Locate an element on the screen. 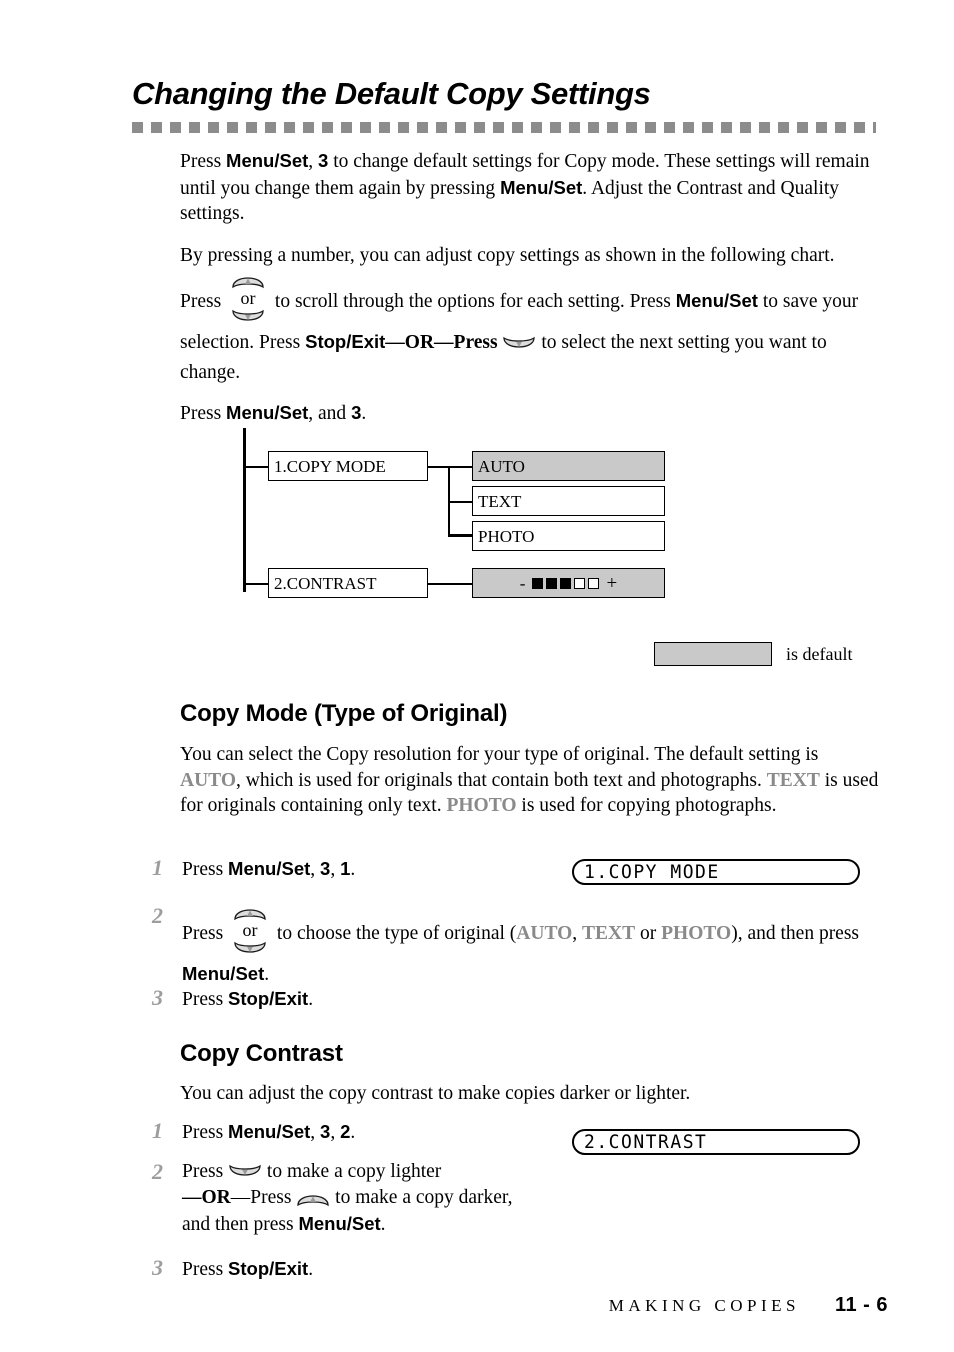 The width and height of the screenshot is (954, 1352). tree-trunk-line is located at coordinates (244, 510).